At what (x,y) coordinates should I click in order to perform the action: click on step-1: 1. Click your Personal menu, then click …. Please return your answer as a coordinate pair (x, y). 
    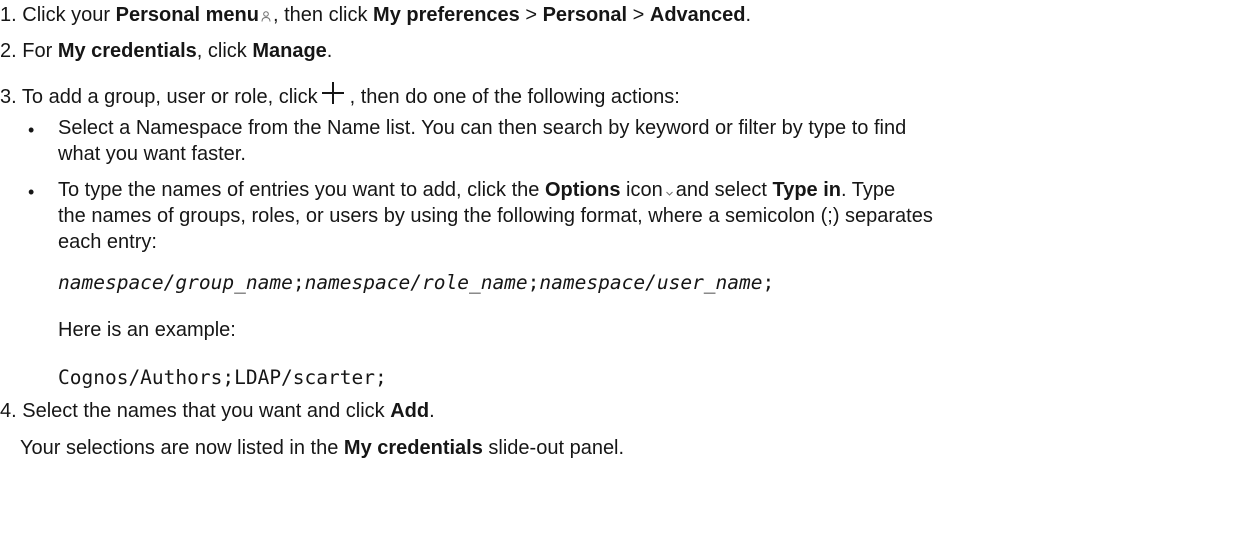
    Looking at the image, I should click on (376, 15).